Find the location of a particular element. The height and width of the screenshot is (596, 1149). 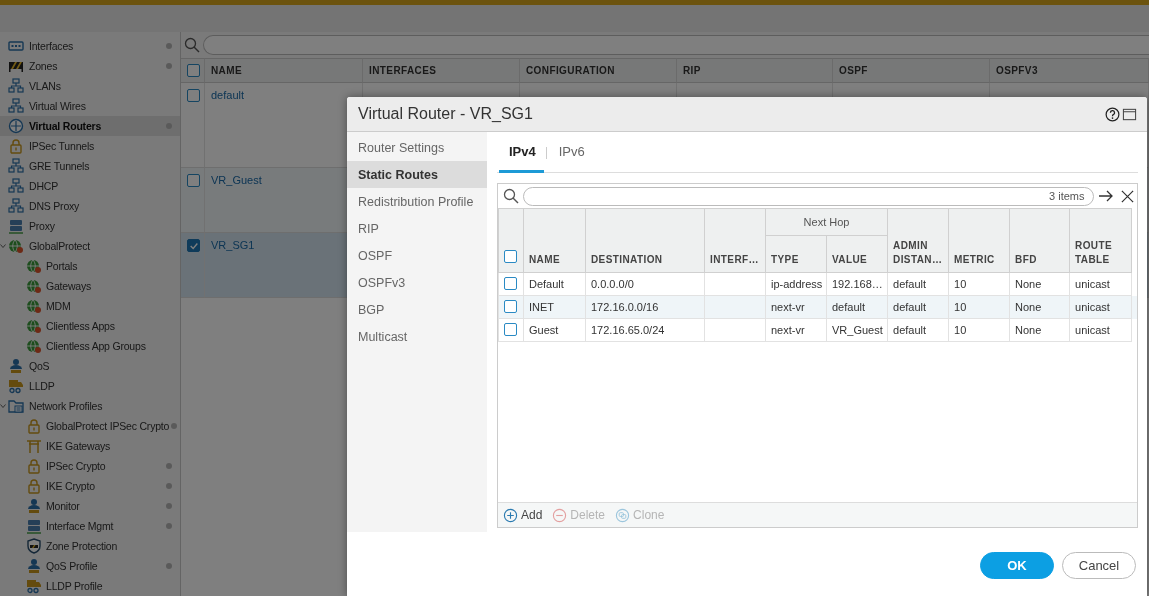

sidebar-item: Virtual Routers is located at coordinates (90, 126).